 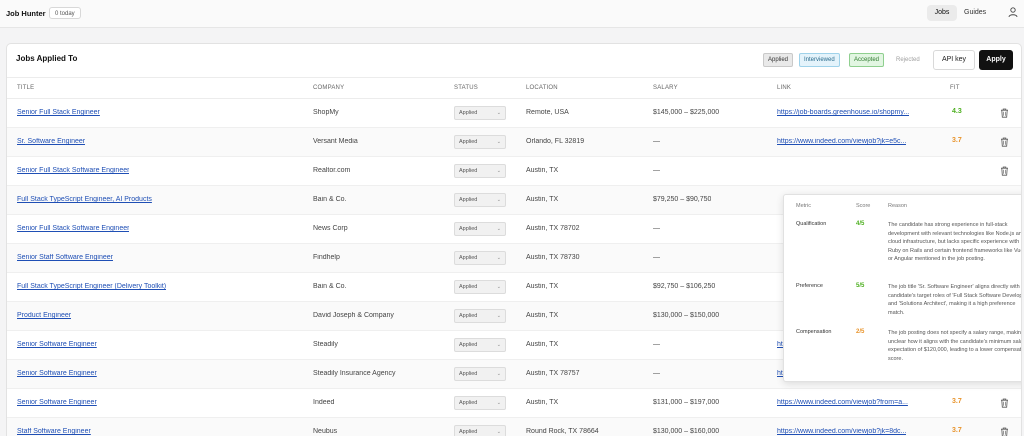 What do you see at coordinates (47, 58) in the screenshot?
I see `card-title: Jobs Applied To` at bounding box center [47, 58].